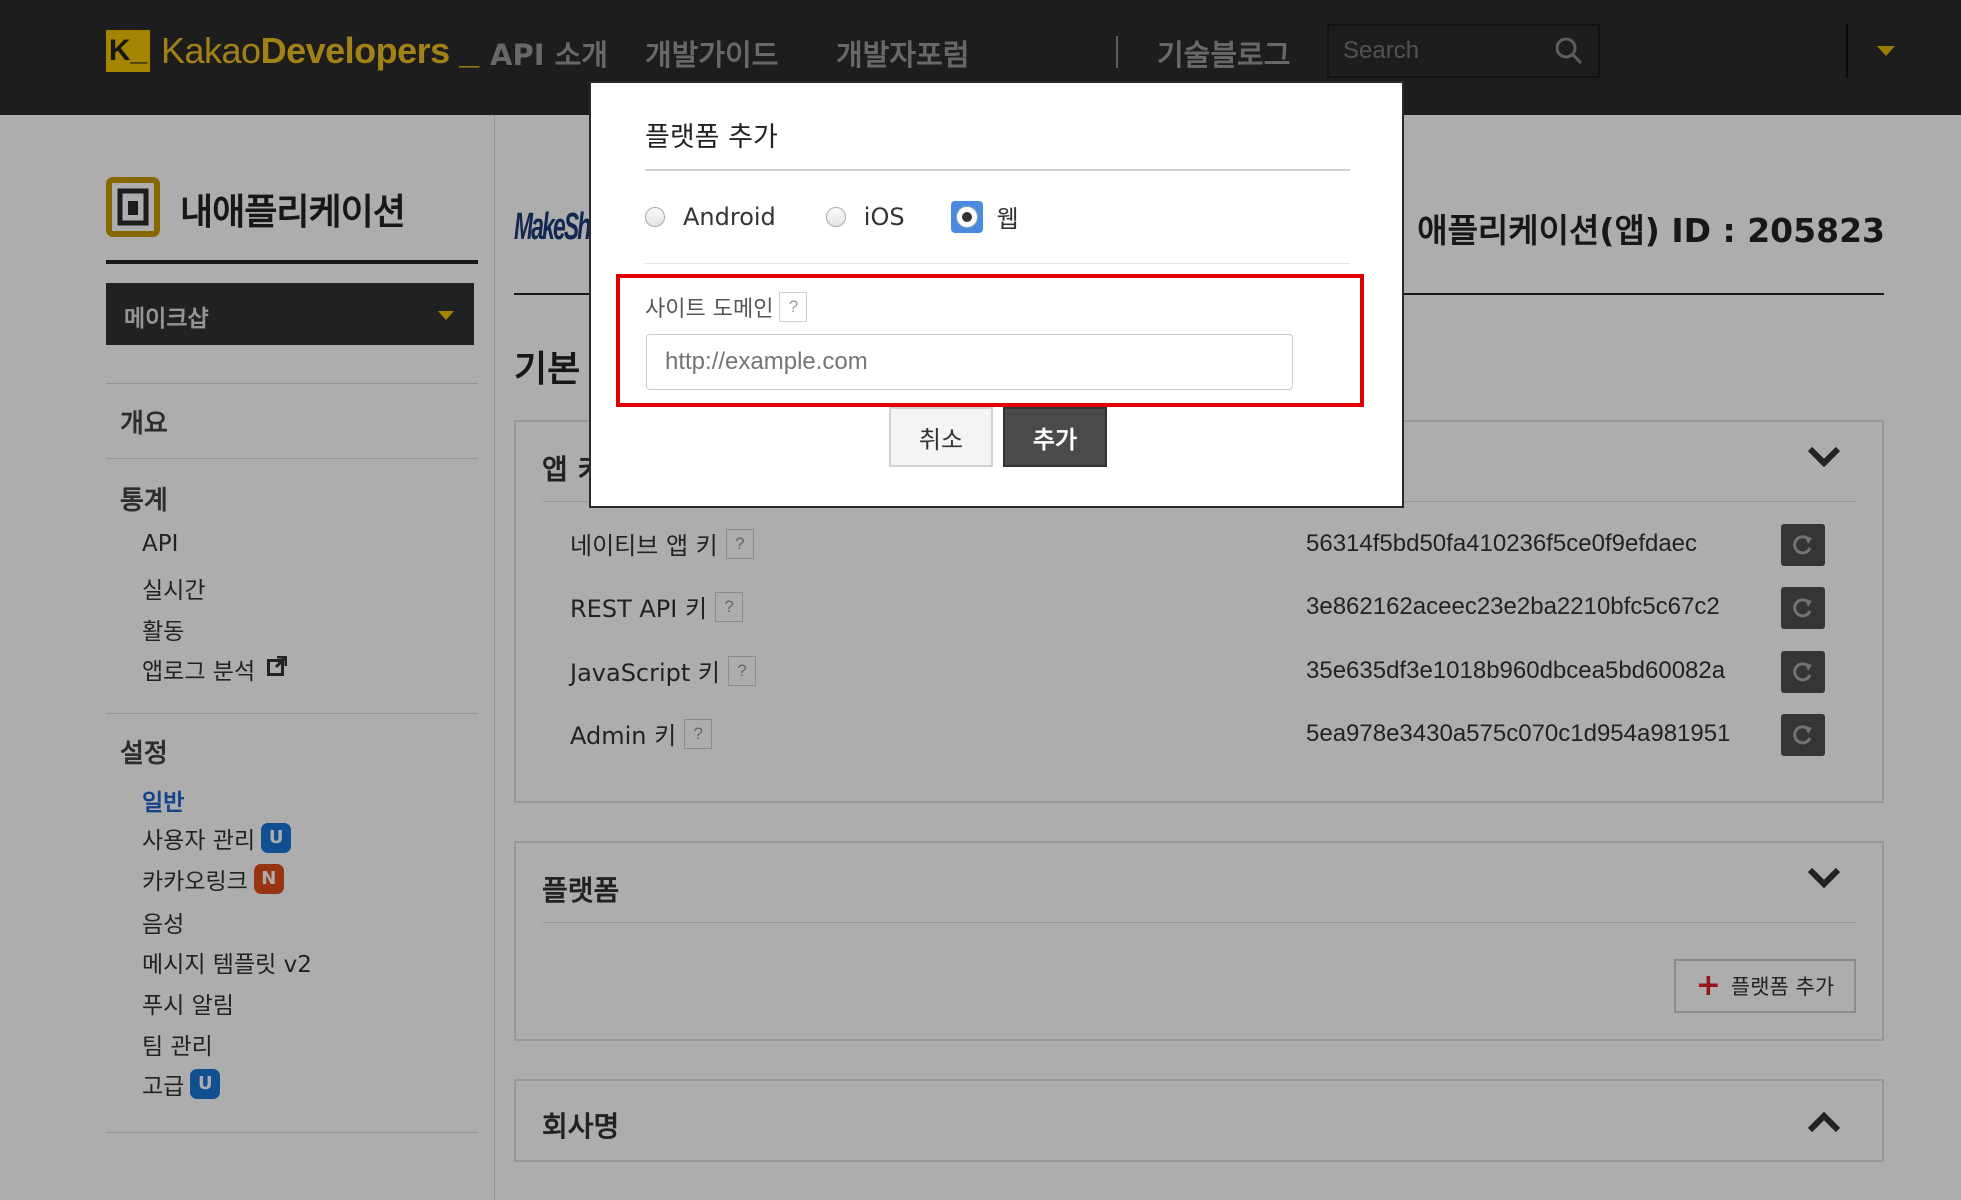 The width and height of the screenshot is (1961, 1200). What do you see at coordinates (997, 170) in the screenshot?
I see `modal-title-rule` at bounding box center [997, 170].